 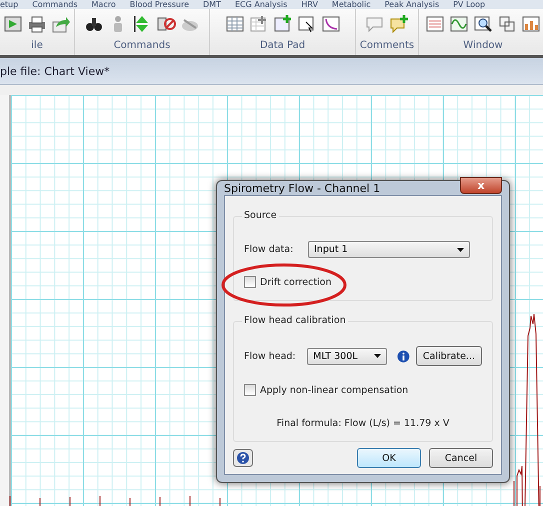 What do you see at coordinates (403, 356) in the screenshot?
I see `info-icon` at bounding box center [403, 356].